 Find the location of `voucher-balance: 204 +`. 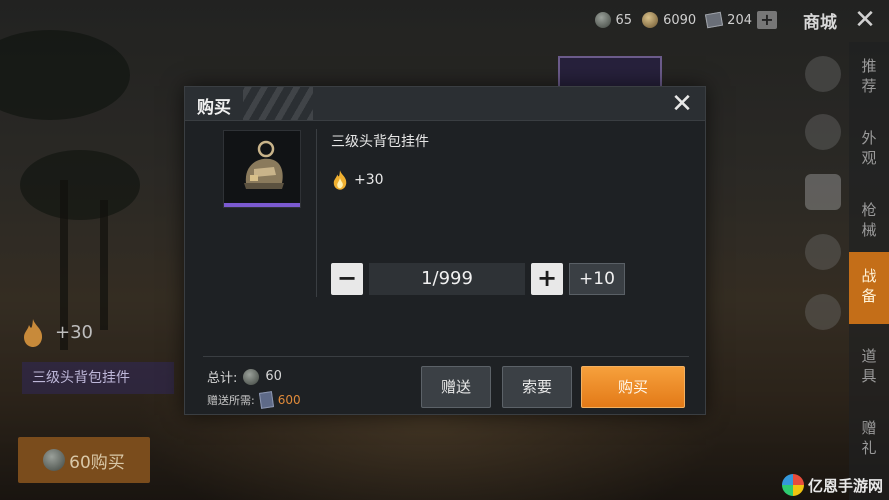

voucher-balance: 204 + is located at coordinates (741, 20).